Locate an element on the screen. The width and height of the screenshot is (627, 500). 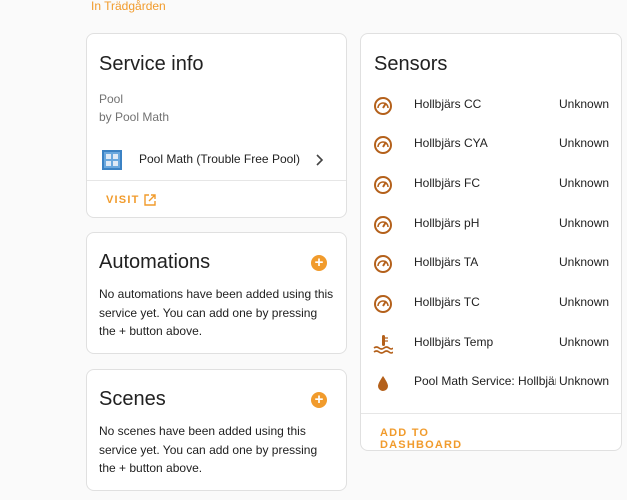
visit-label: VISIT is located at coordinates (123, 200).